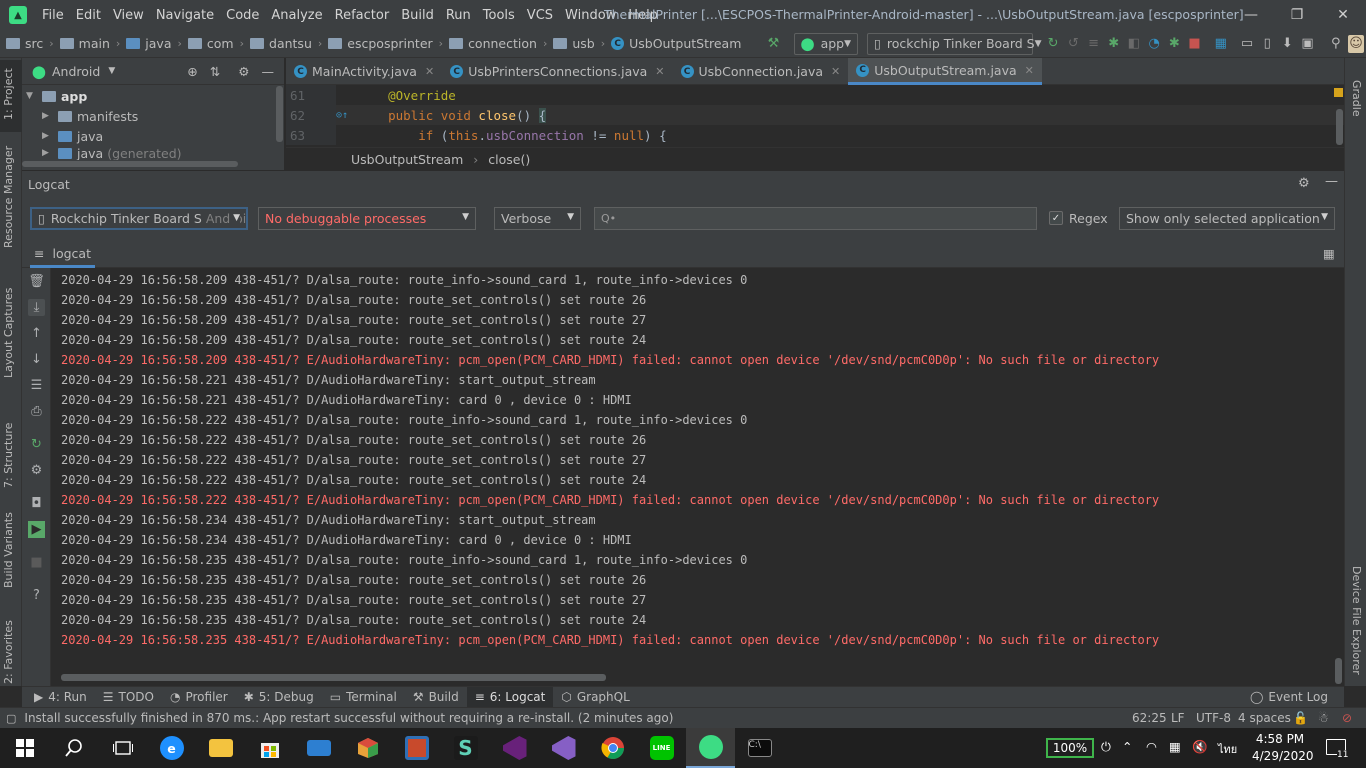 The height and width of the screenshot is (768, 1366). What do you see at coordinates (128, 697) in the screenshot?
I see `tool-todo: ☰ TODO` at bounding box center [128, 697].